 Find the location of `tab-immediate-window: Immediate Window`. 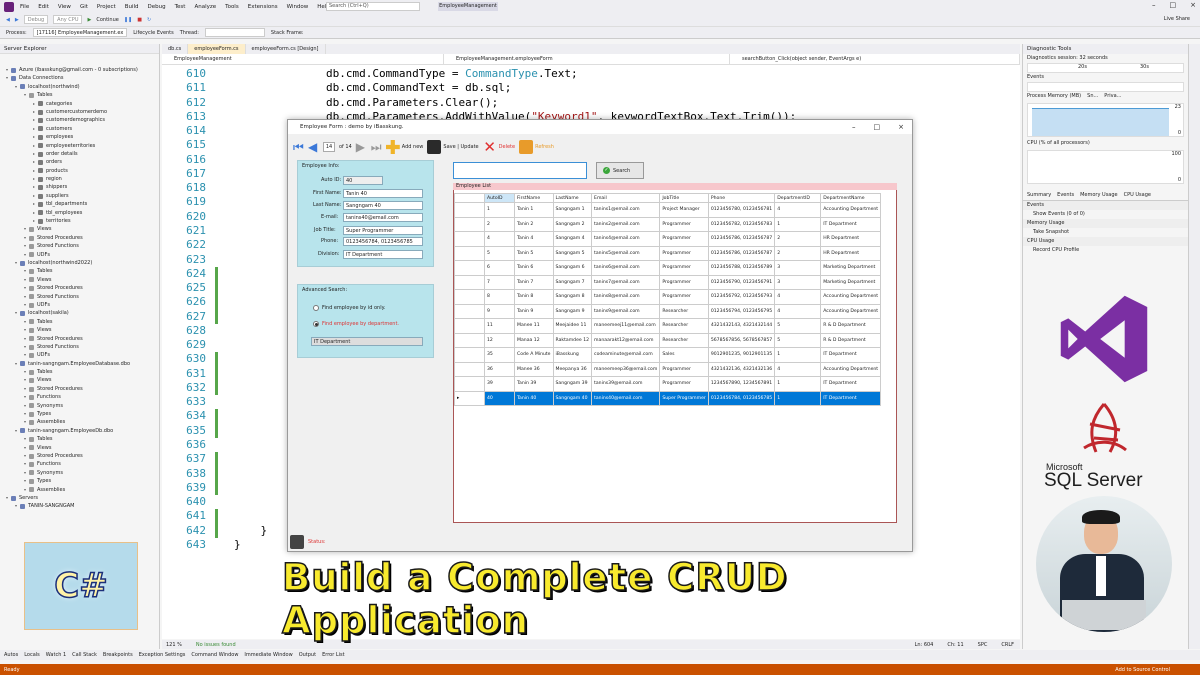

tab-immediate-window: Immediate Window is located at coordinates (268, 655).